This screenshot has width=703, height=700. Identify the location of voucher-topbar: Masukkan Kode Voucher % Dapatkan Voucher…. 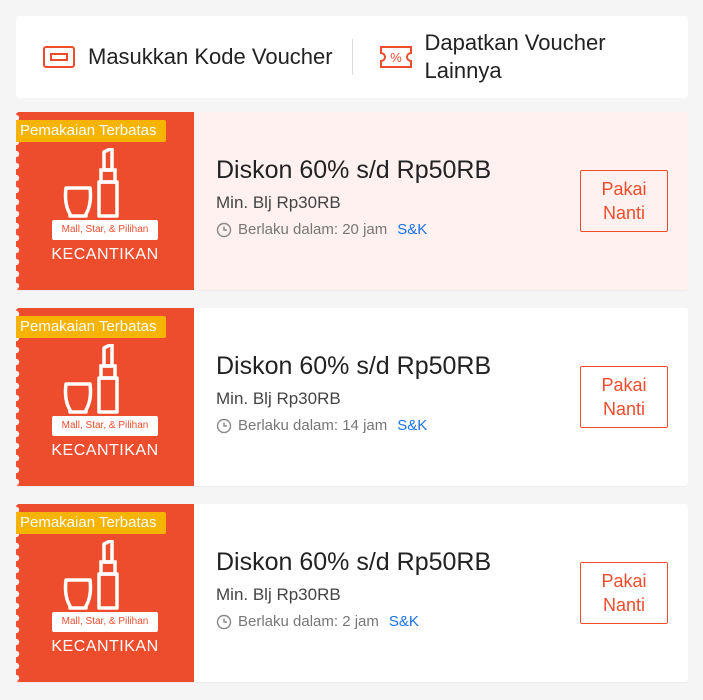
(352, 57).